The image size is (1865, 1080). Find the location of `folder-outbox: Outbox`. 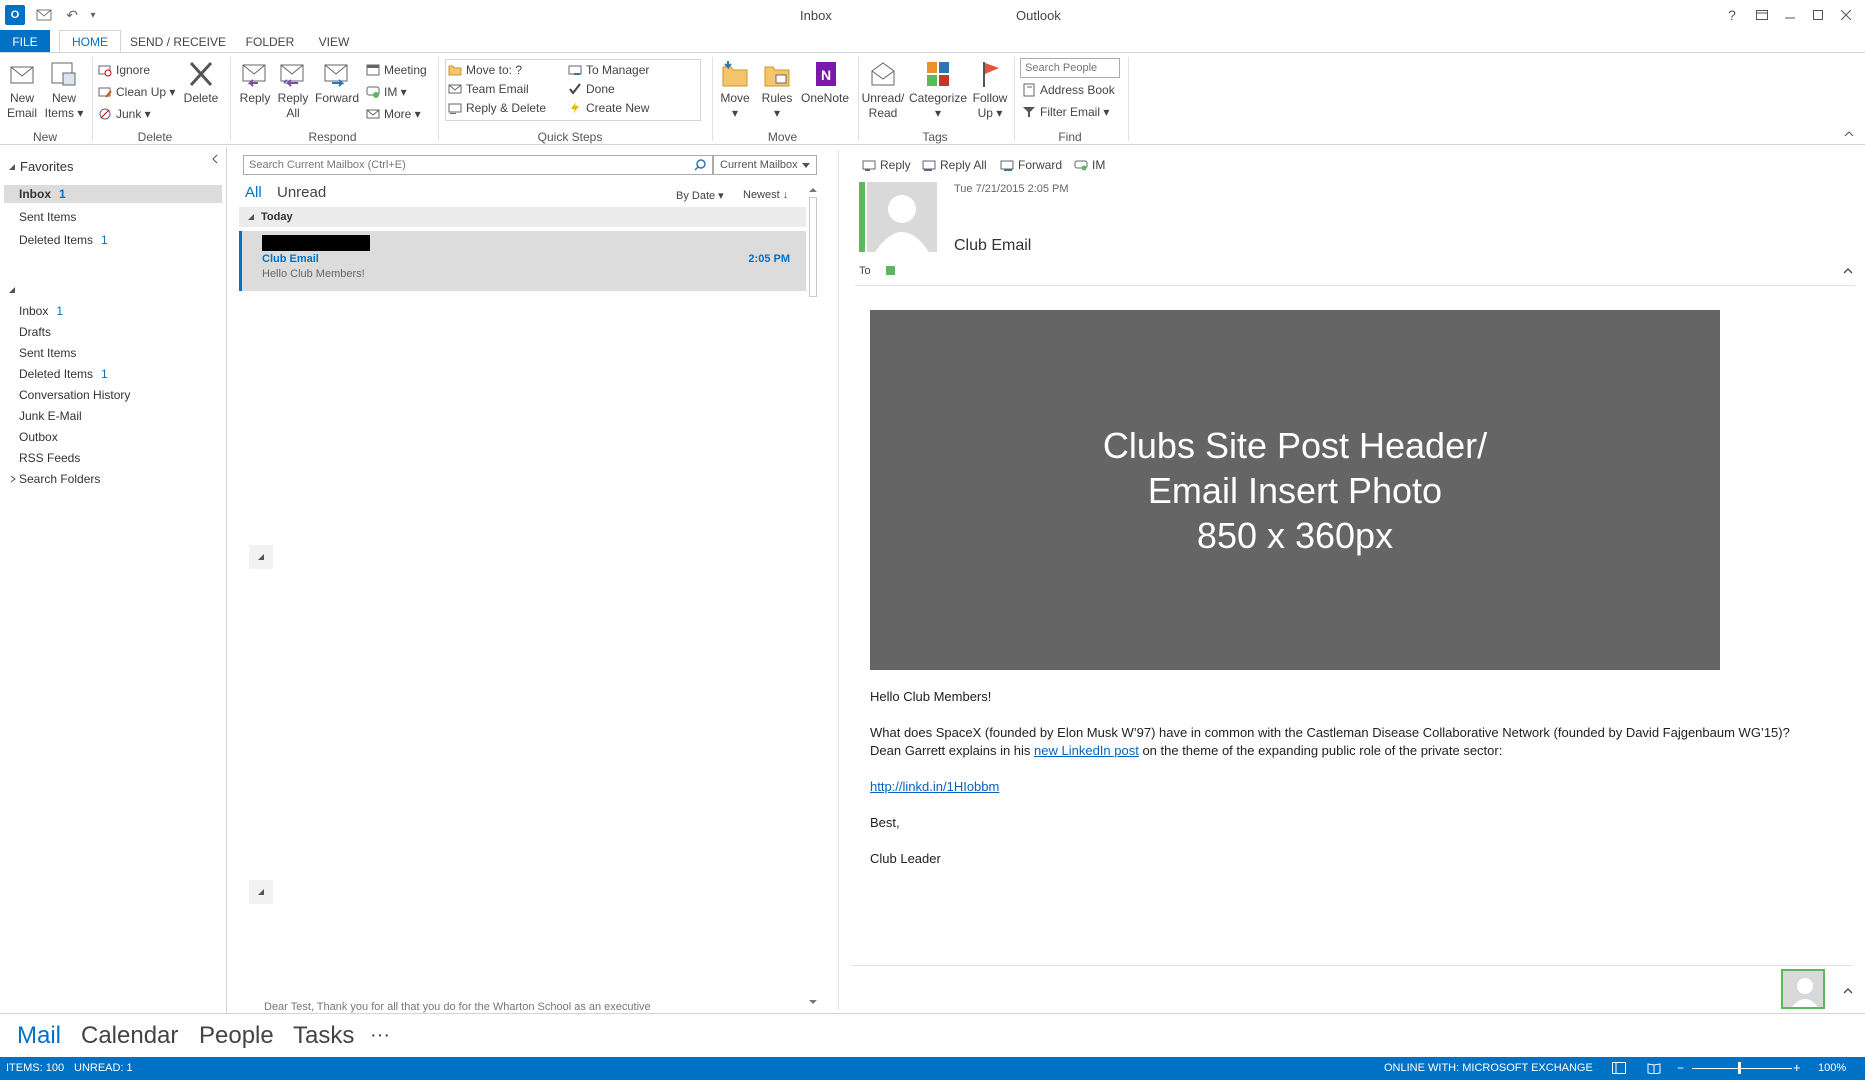

folder-outbox: Outbox is located at coordinates (38, 437).